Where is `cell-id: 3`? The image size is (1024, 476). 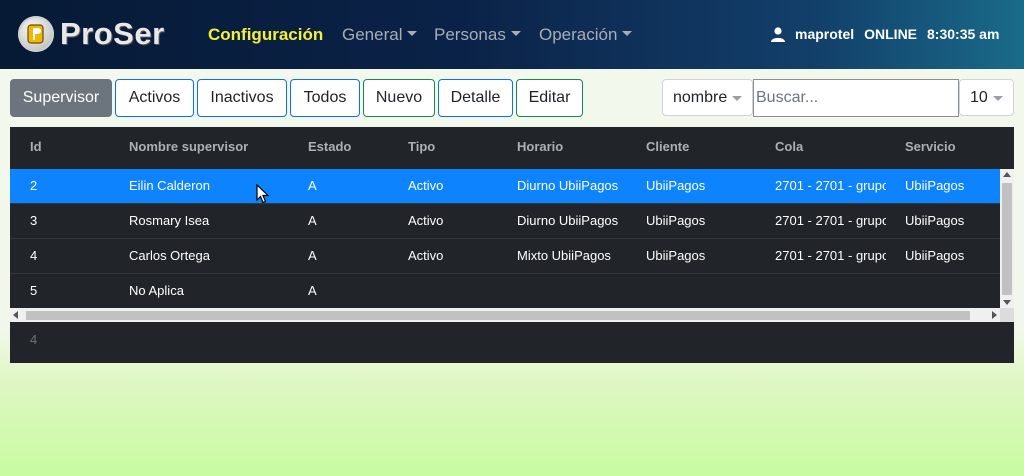 cell-id: 3 is located at coordinates (34, 220).